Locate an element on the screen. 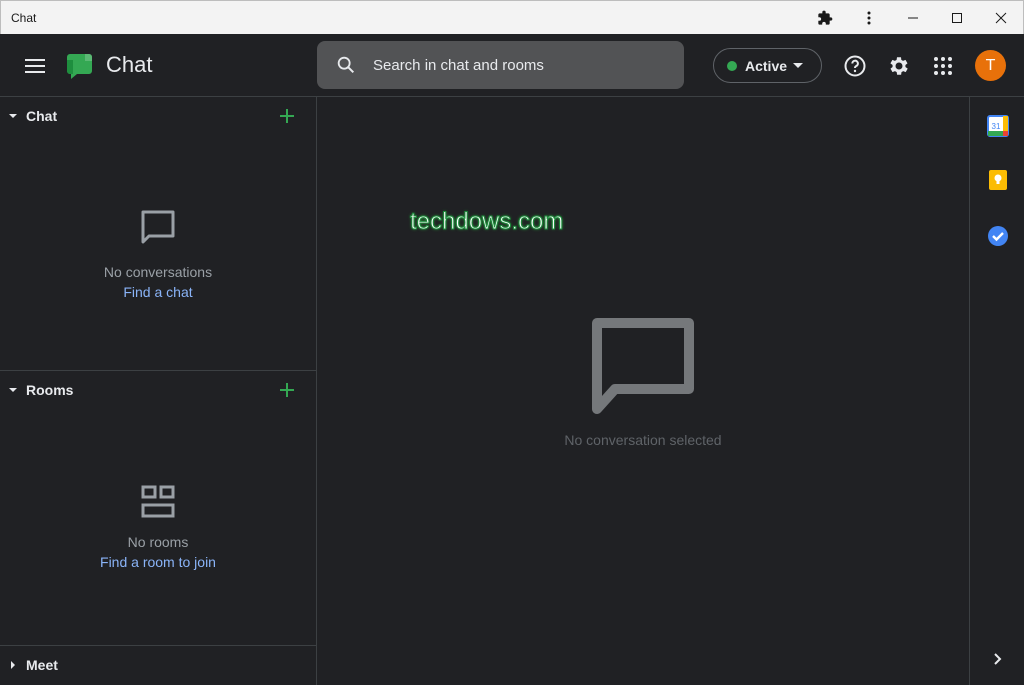 The width and height of the screenshot is (1024, 685). caret-right-icon is located at coordinates (13, 665).